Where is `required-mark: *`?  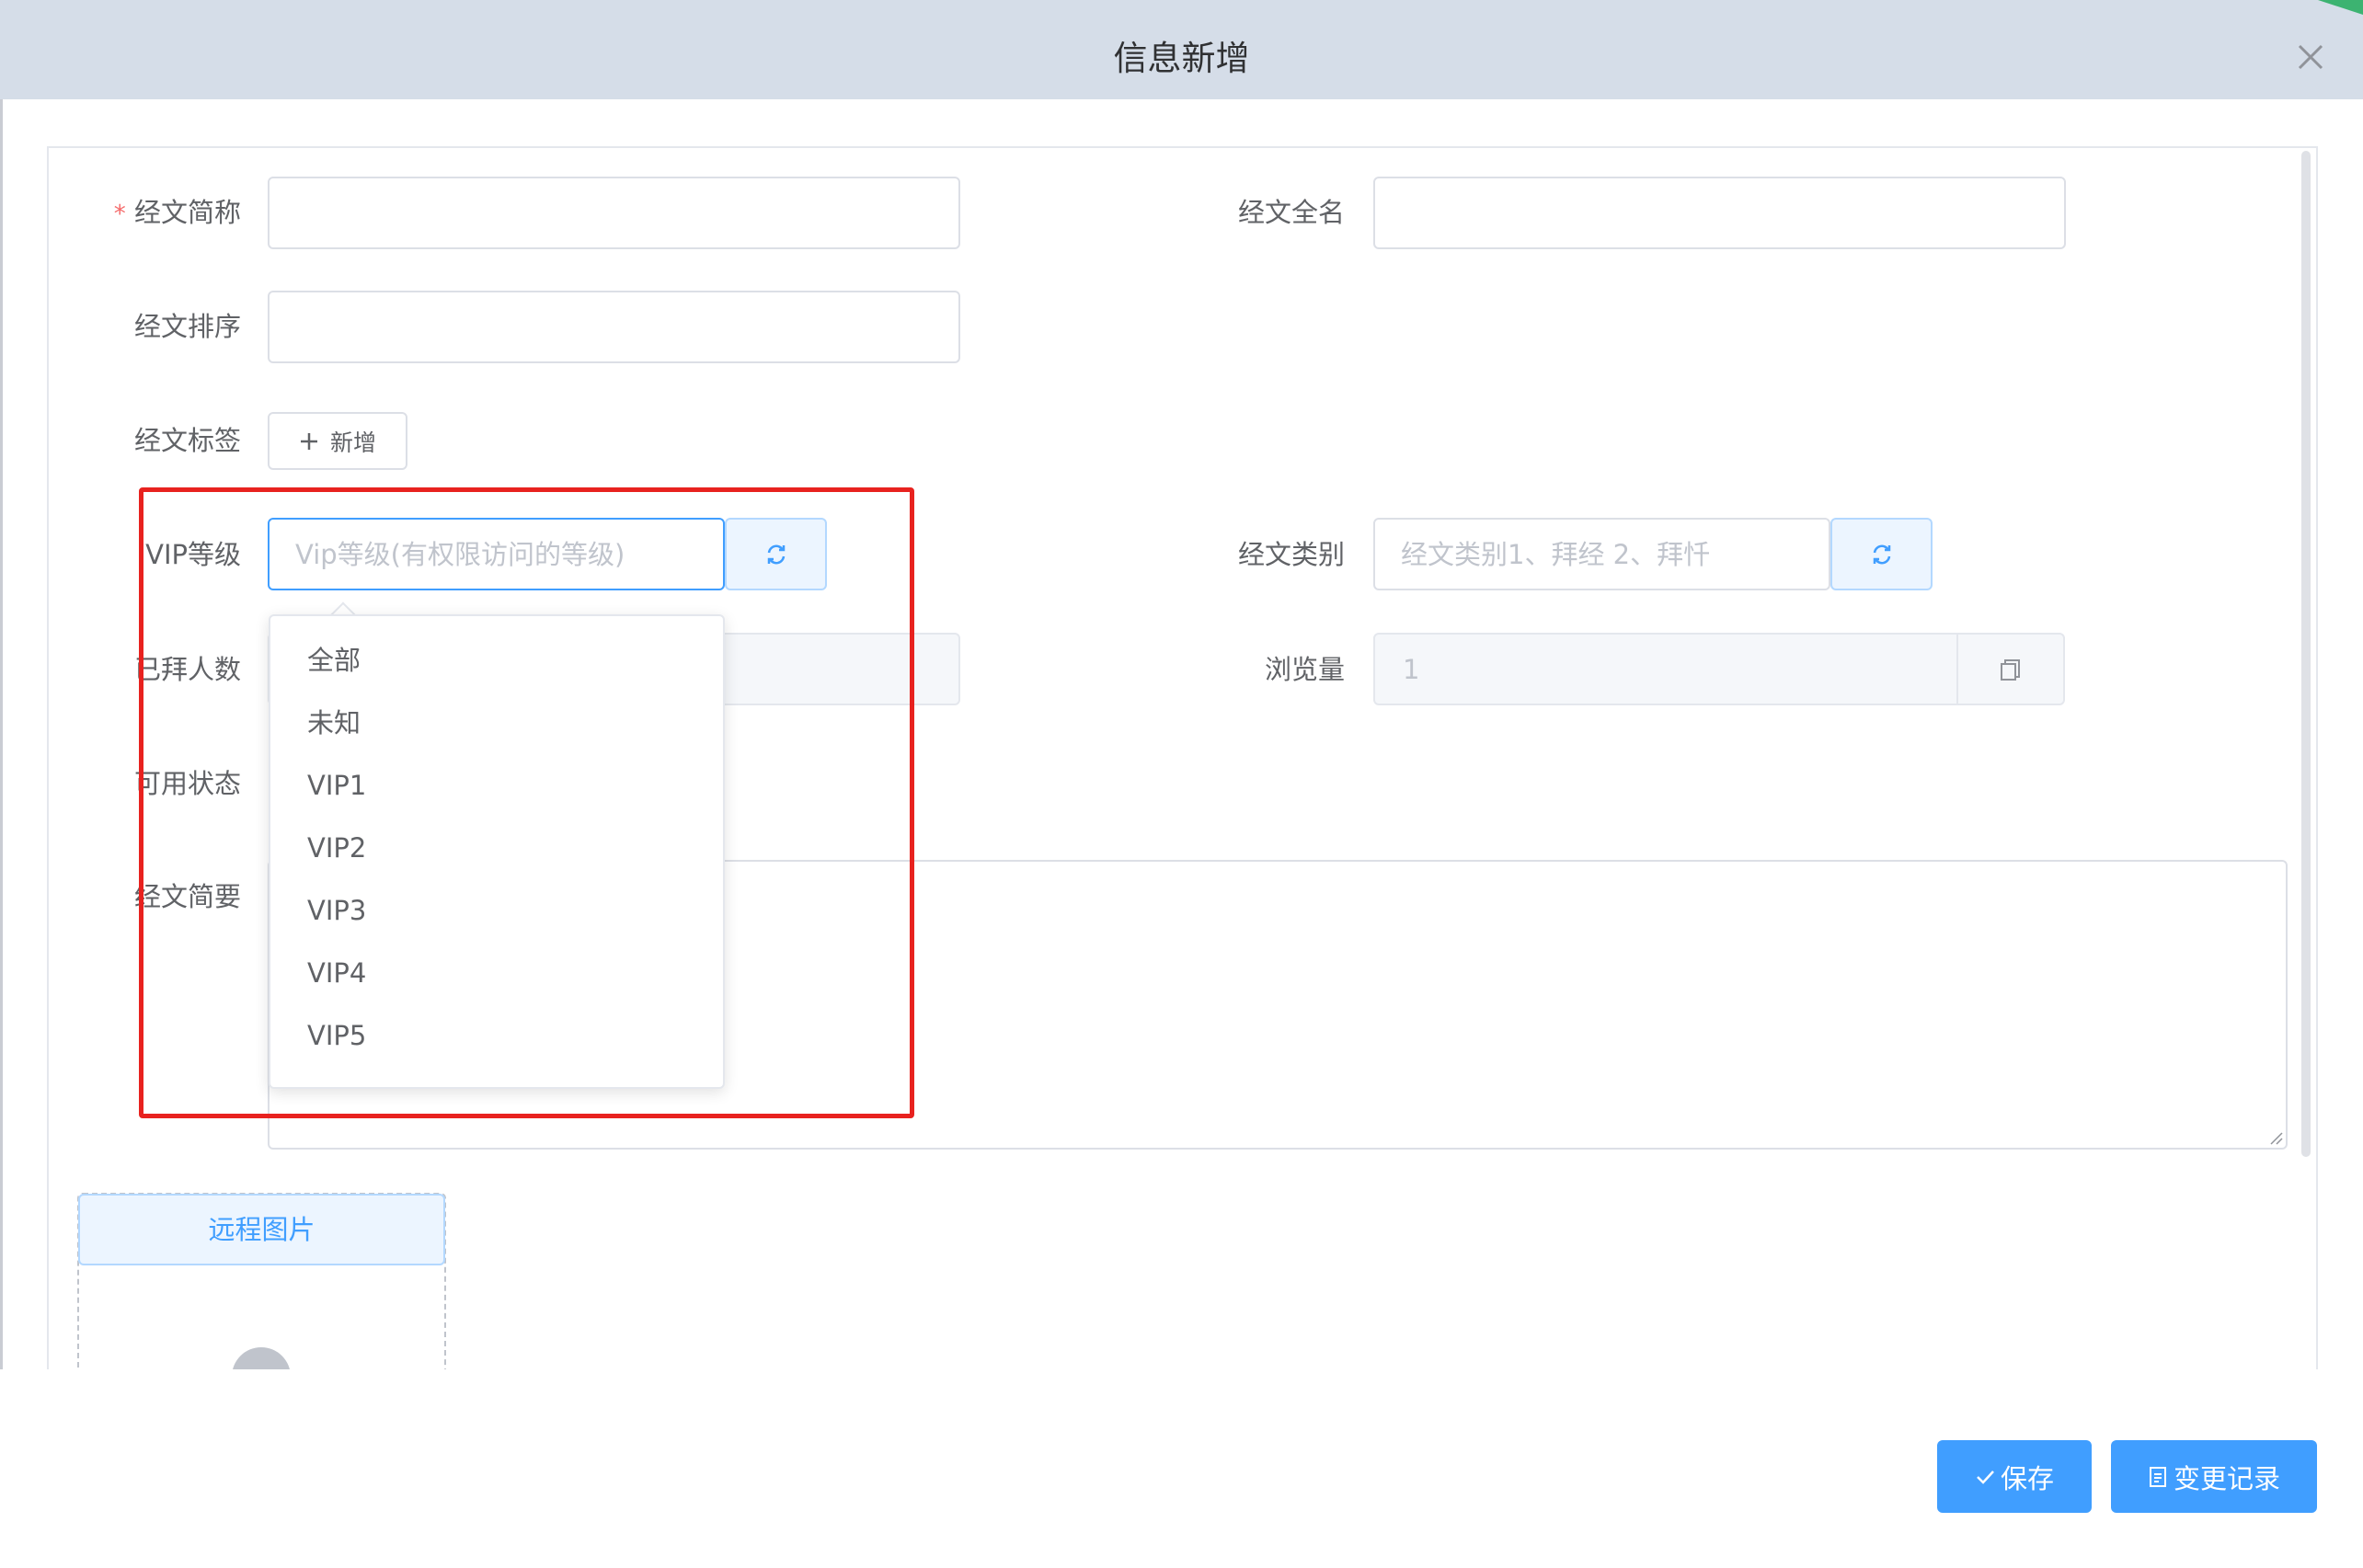 required-mark: * is located at coordinates (119, 214).